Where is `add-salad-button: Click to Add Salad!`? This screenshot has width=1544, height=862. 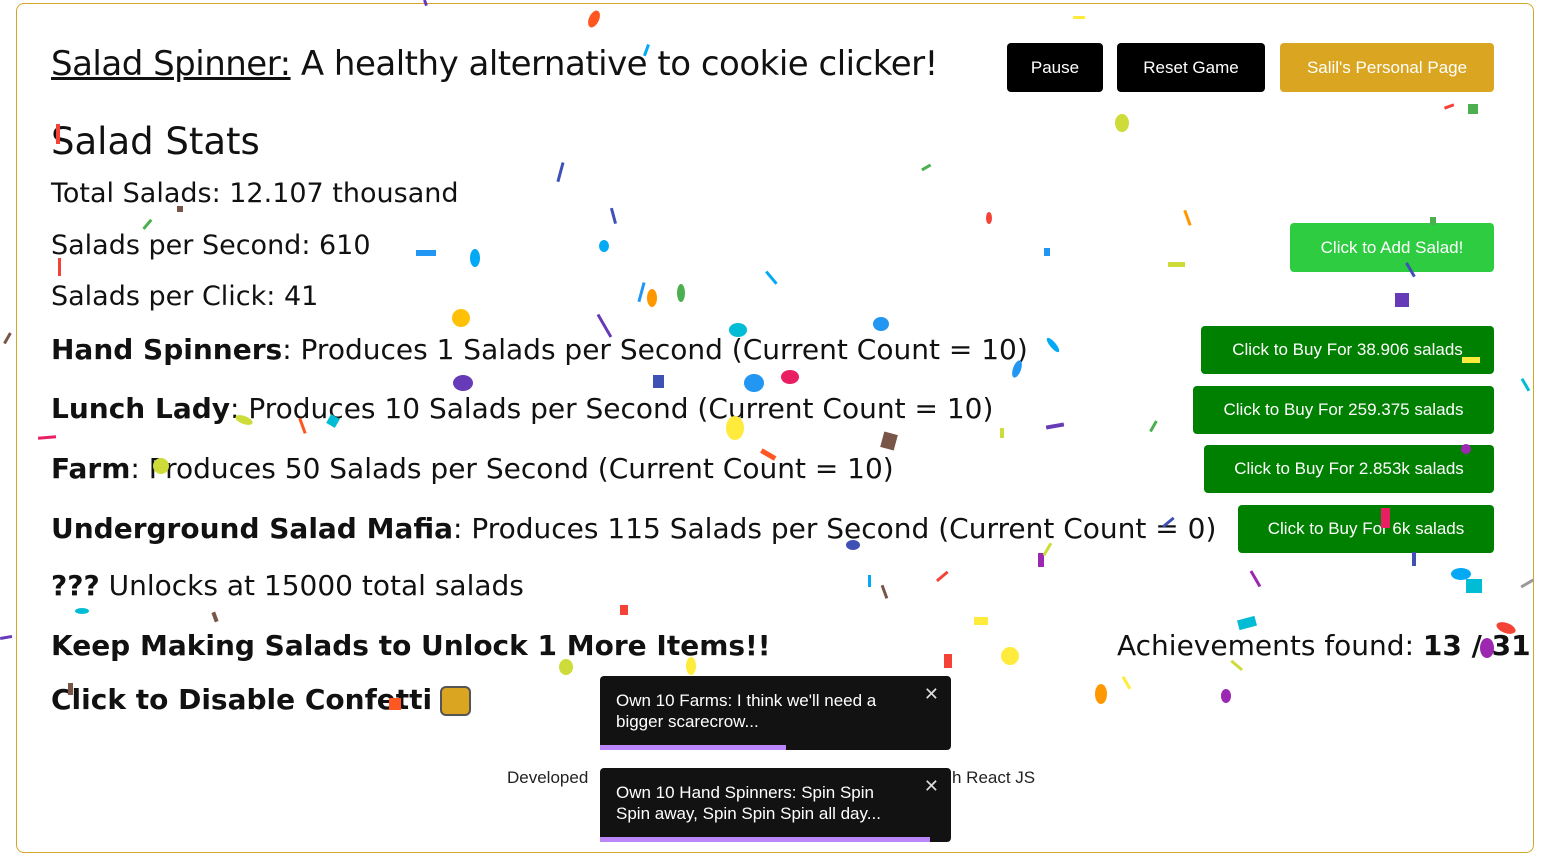 add-salad-button: Click to Add Salad! is located at coordinates (1392, 247).